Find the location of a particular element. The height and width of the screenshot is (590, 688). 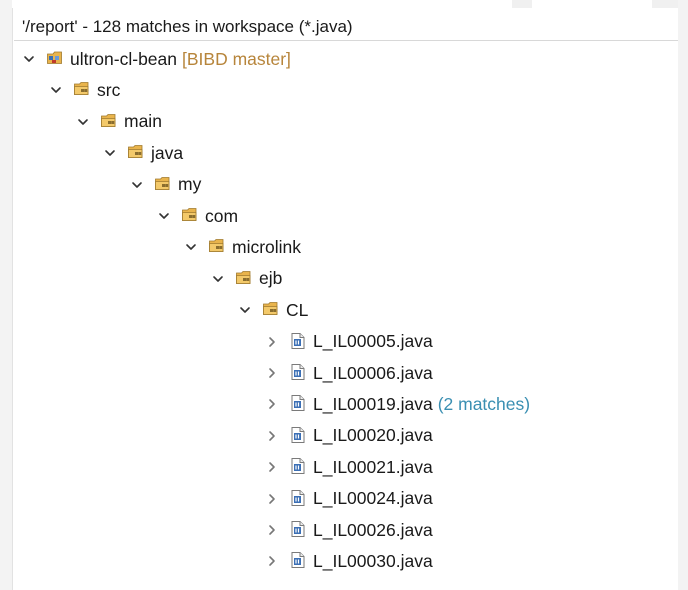

tree-item-label: ejb is located at coordinates (271, 278).